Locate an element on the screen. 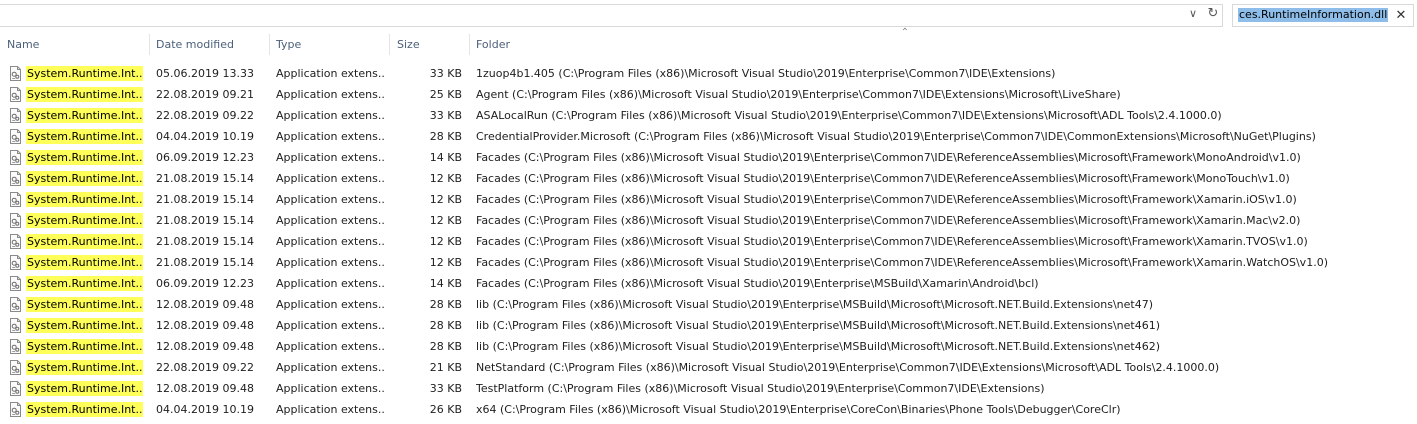  column-header-size: Size is located at coordinates (408, 44).